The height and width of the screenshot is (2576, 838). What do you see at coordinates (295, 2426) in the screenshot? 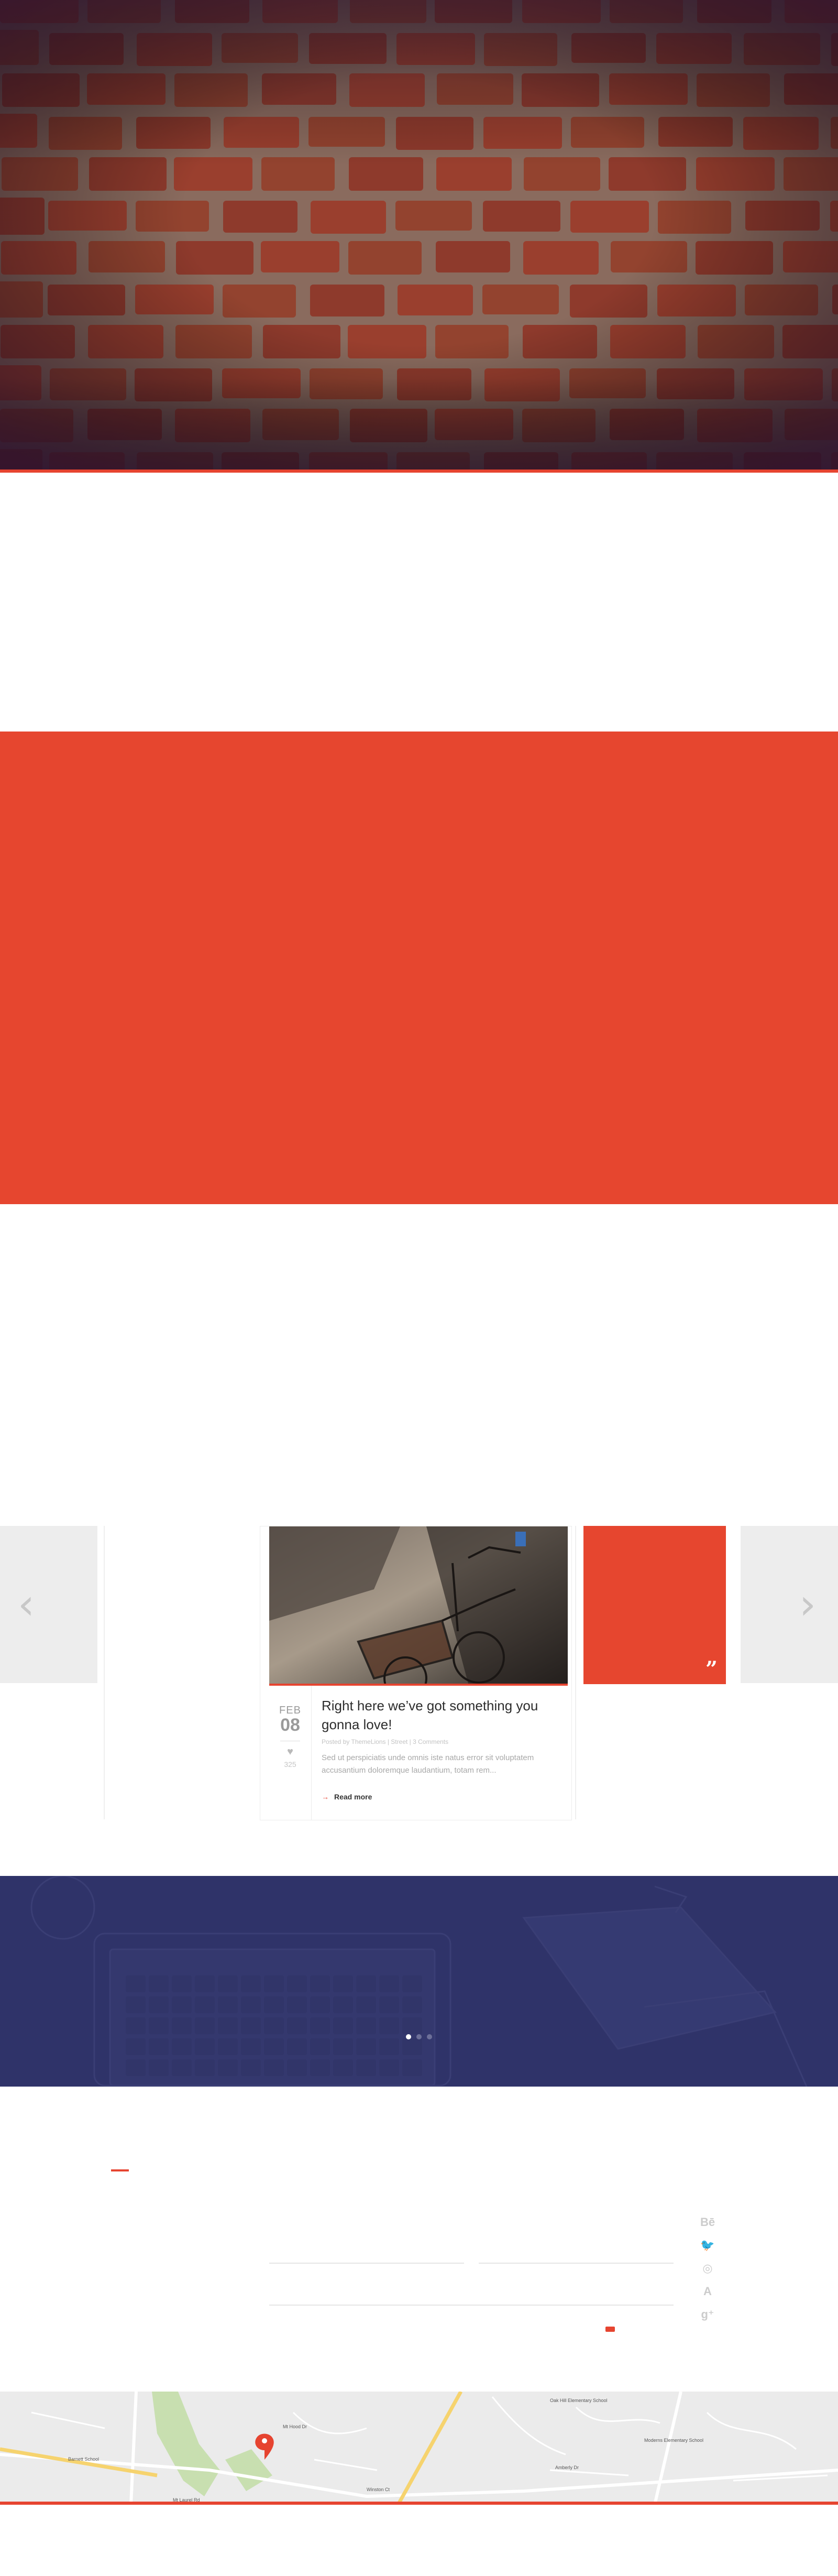
I see `svg-text: Mt Hood Dr` at bounding box center [295, 2426].